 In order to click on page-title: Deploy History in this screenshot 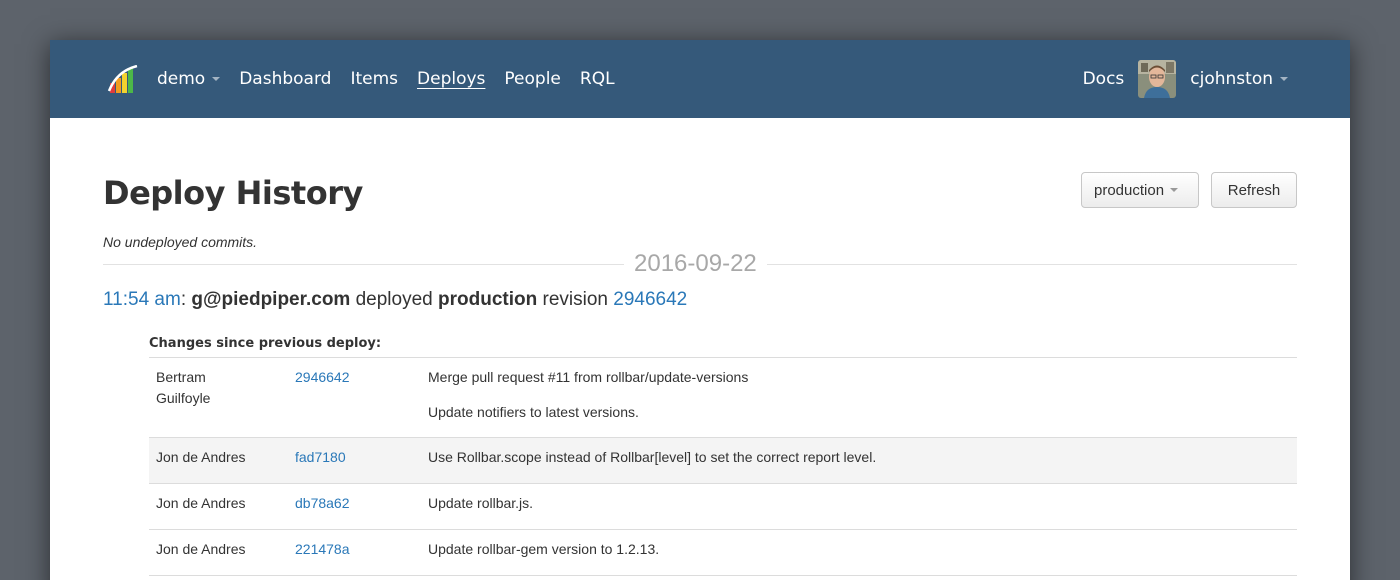, I will do `click(233, 193)`.